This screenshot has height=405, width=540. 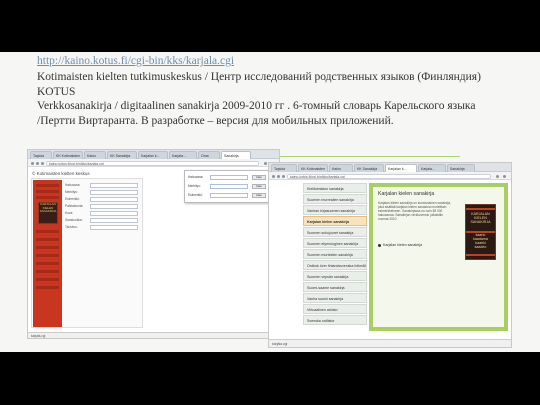 I want to click on popup-row: Merkitys: Hae, so click(x=232, y=186).